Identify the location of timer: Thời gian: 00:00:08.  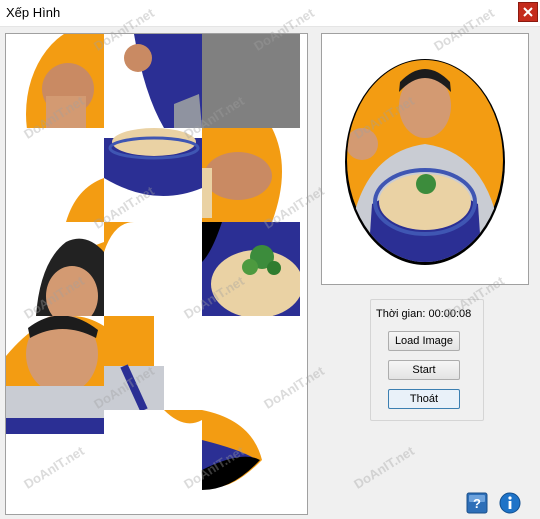
(423, 314).